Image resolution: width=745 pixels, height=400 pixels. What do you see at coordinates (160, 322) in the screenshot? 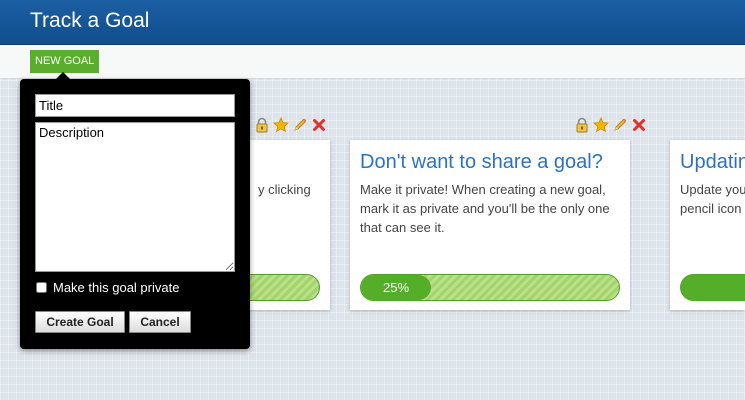
I see `cancel-button: Cancel` at bounding box center [160, 322].